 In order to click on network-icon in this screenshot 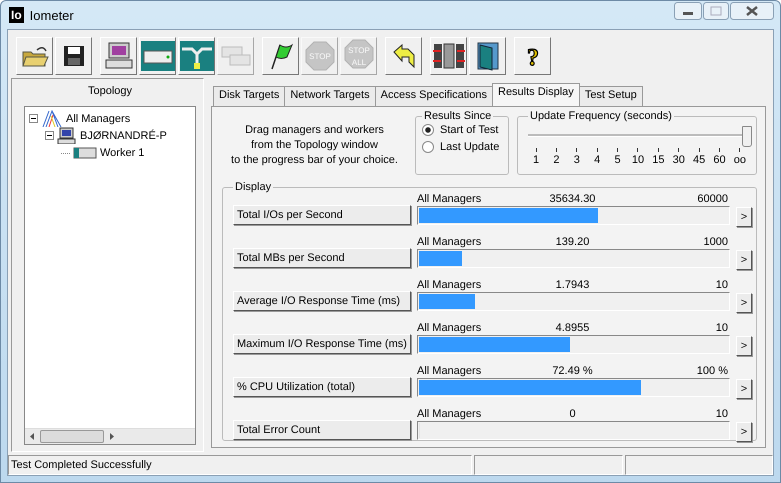, I will do `click(197, 56)`.